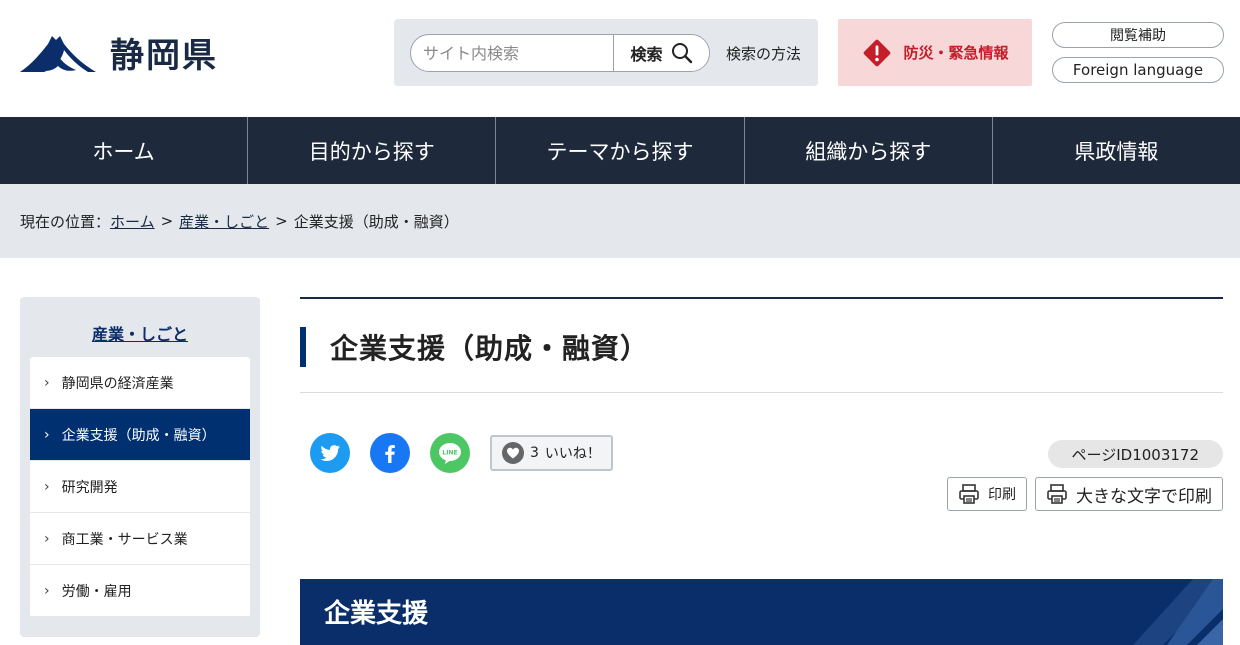  I want to click on like-button: 3 いいね！, so click(551, 453).